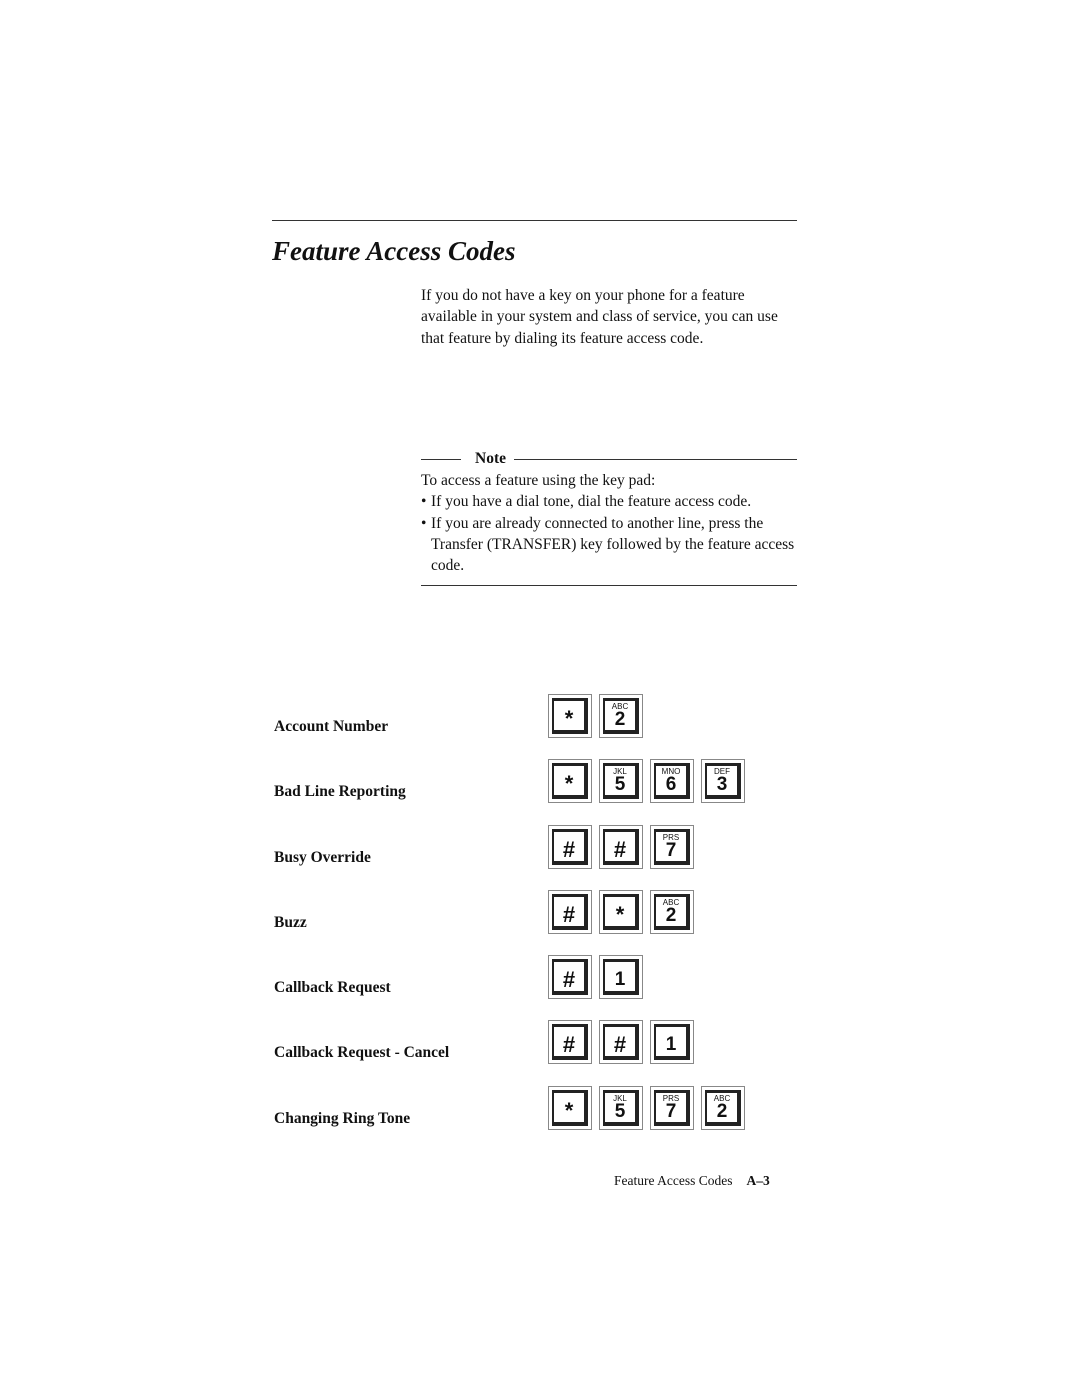 This screenshot has height=1397, width=1080. I want to click on feature-name: Changing Ring Tone, so click(342, 1118).